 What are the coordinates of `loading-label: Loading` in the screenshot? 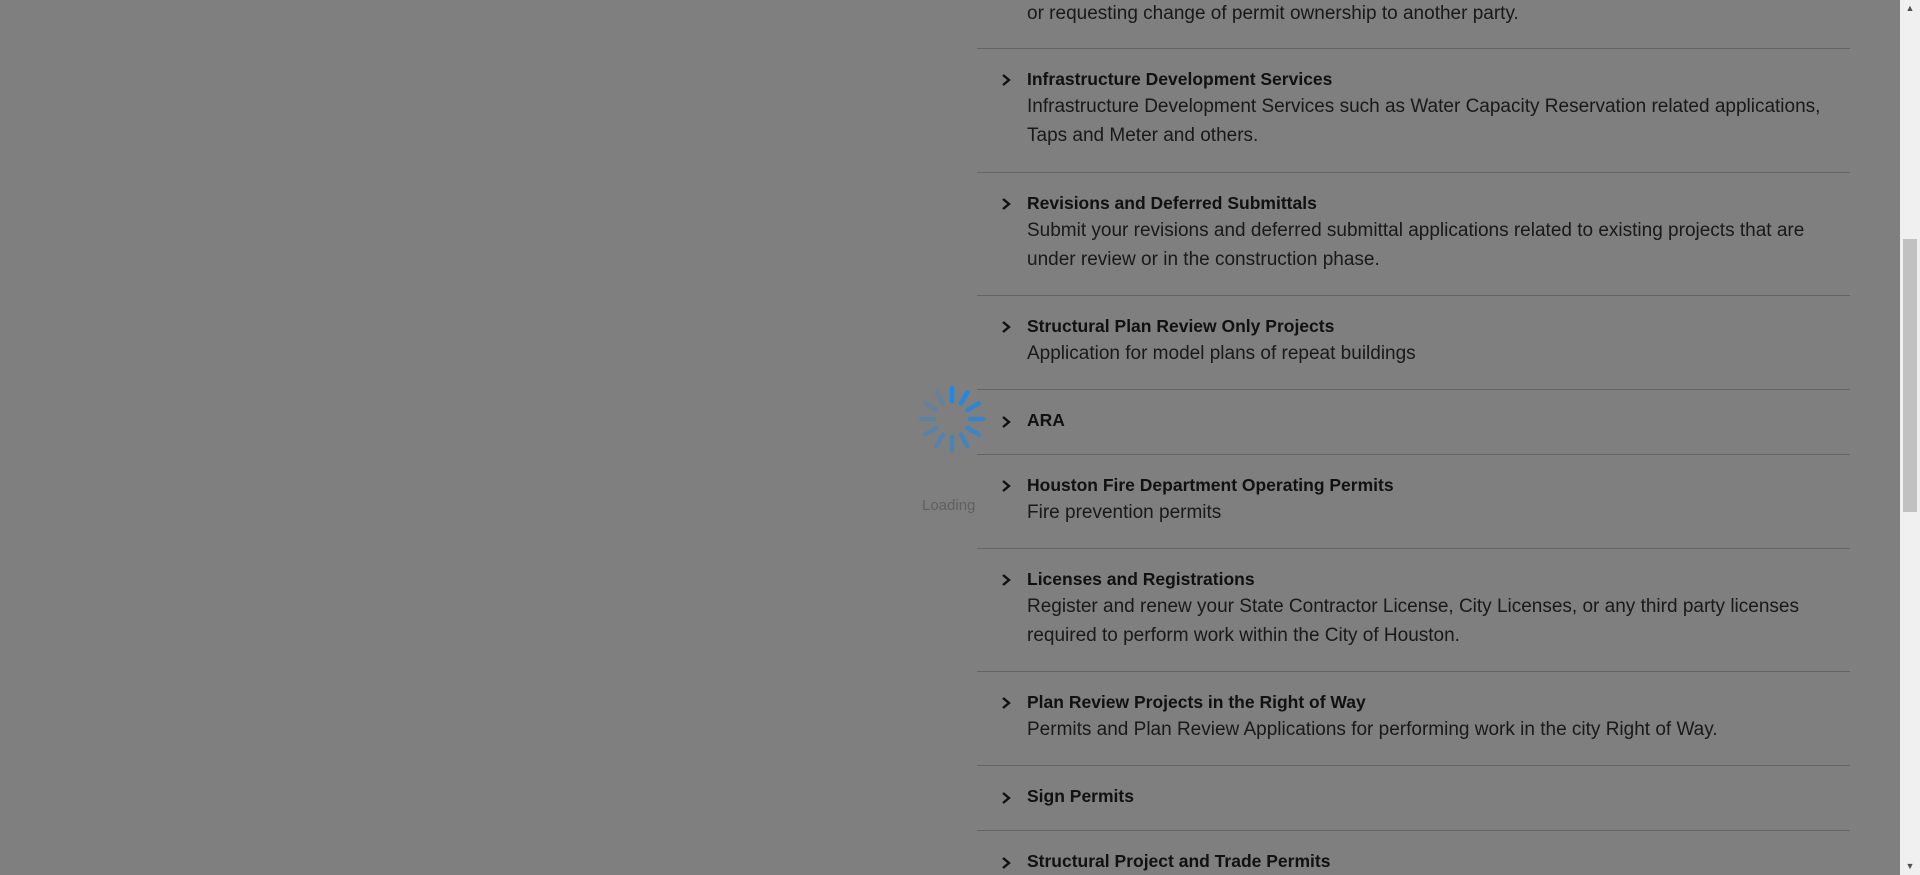 It's located at (949, 505).